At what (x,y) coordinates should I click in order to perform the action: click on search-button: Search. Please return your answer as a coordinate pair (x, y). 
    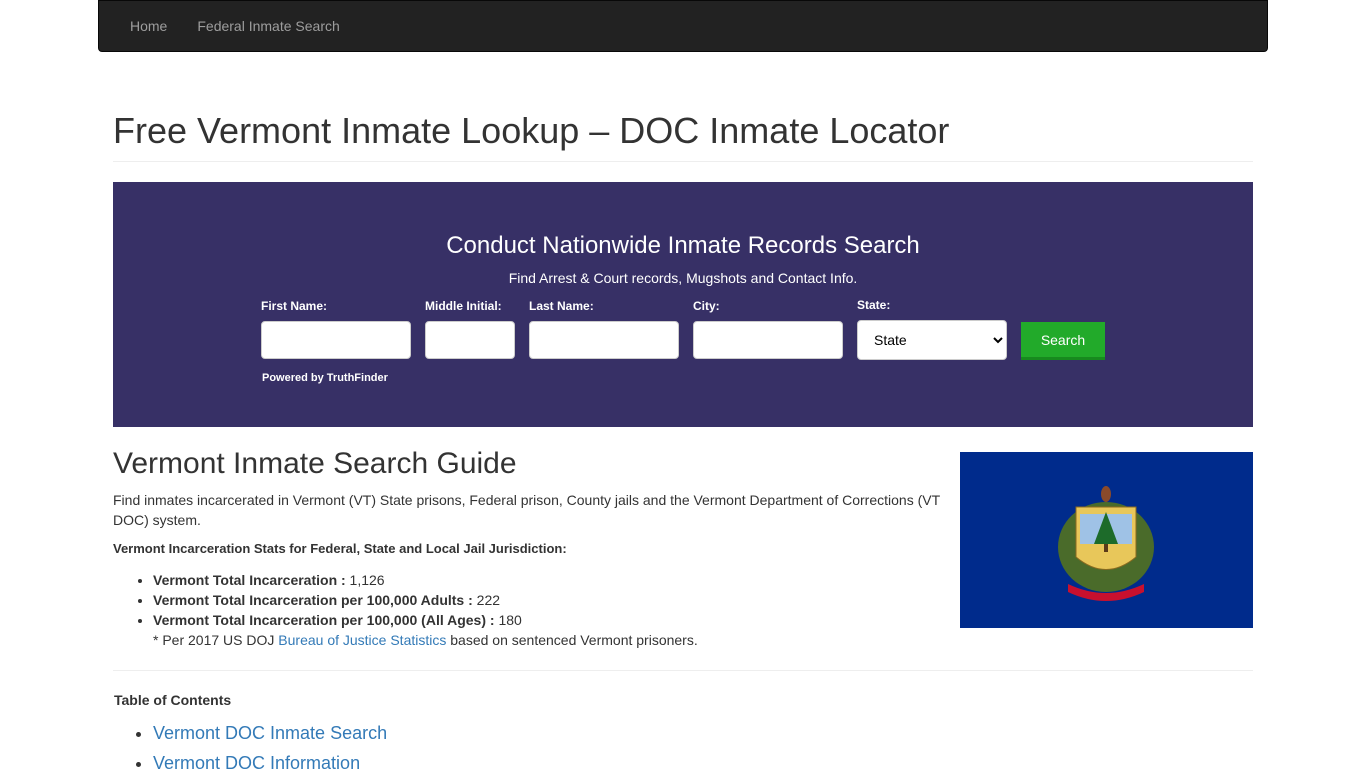
    Looking at the image, I should click on (1063, 341).